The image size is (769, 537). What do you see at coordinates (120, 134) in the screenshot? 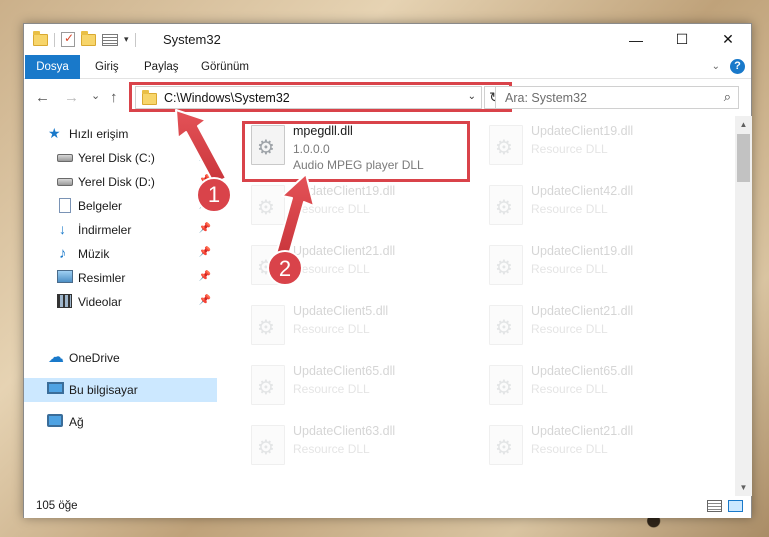
I see `sidebar-item-quick-access: ★ Hızlı erişim` at bounding box center [120, 134].